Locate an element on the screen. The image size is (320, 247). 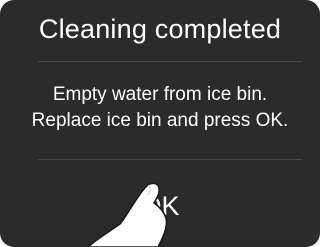
message-line-2: Replace ice bin and press OK. is located at coordinates (160, 120).